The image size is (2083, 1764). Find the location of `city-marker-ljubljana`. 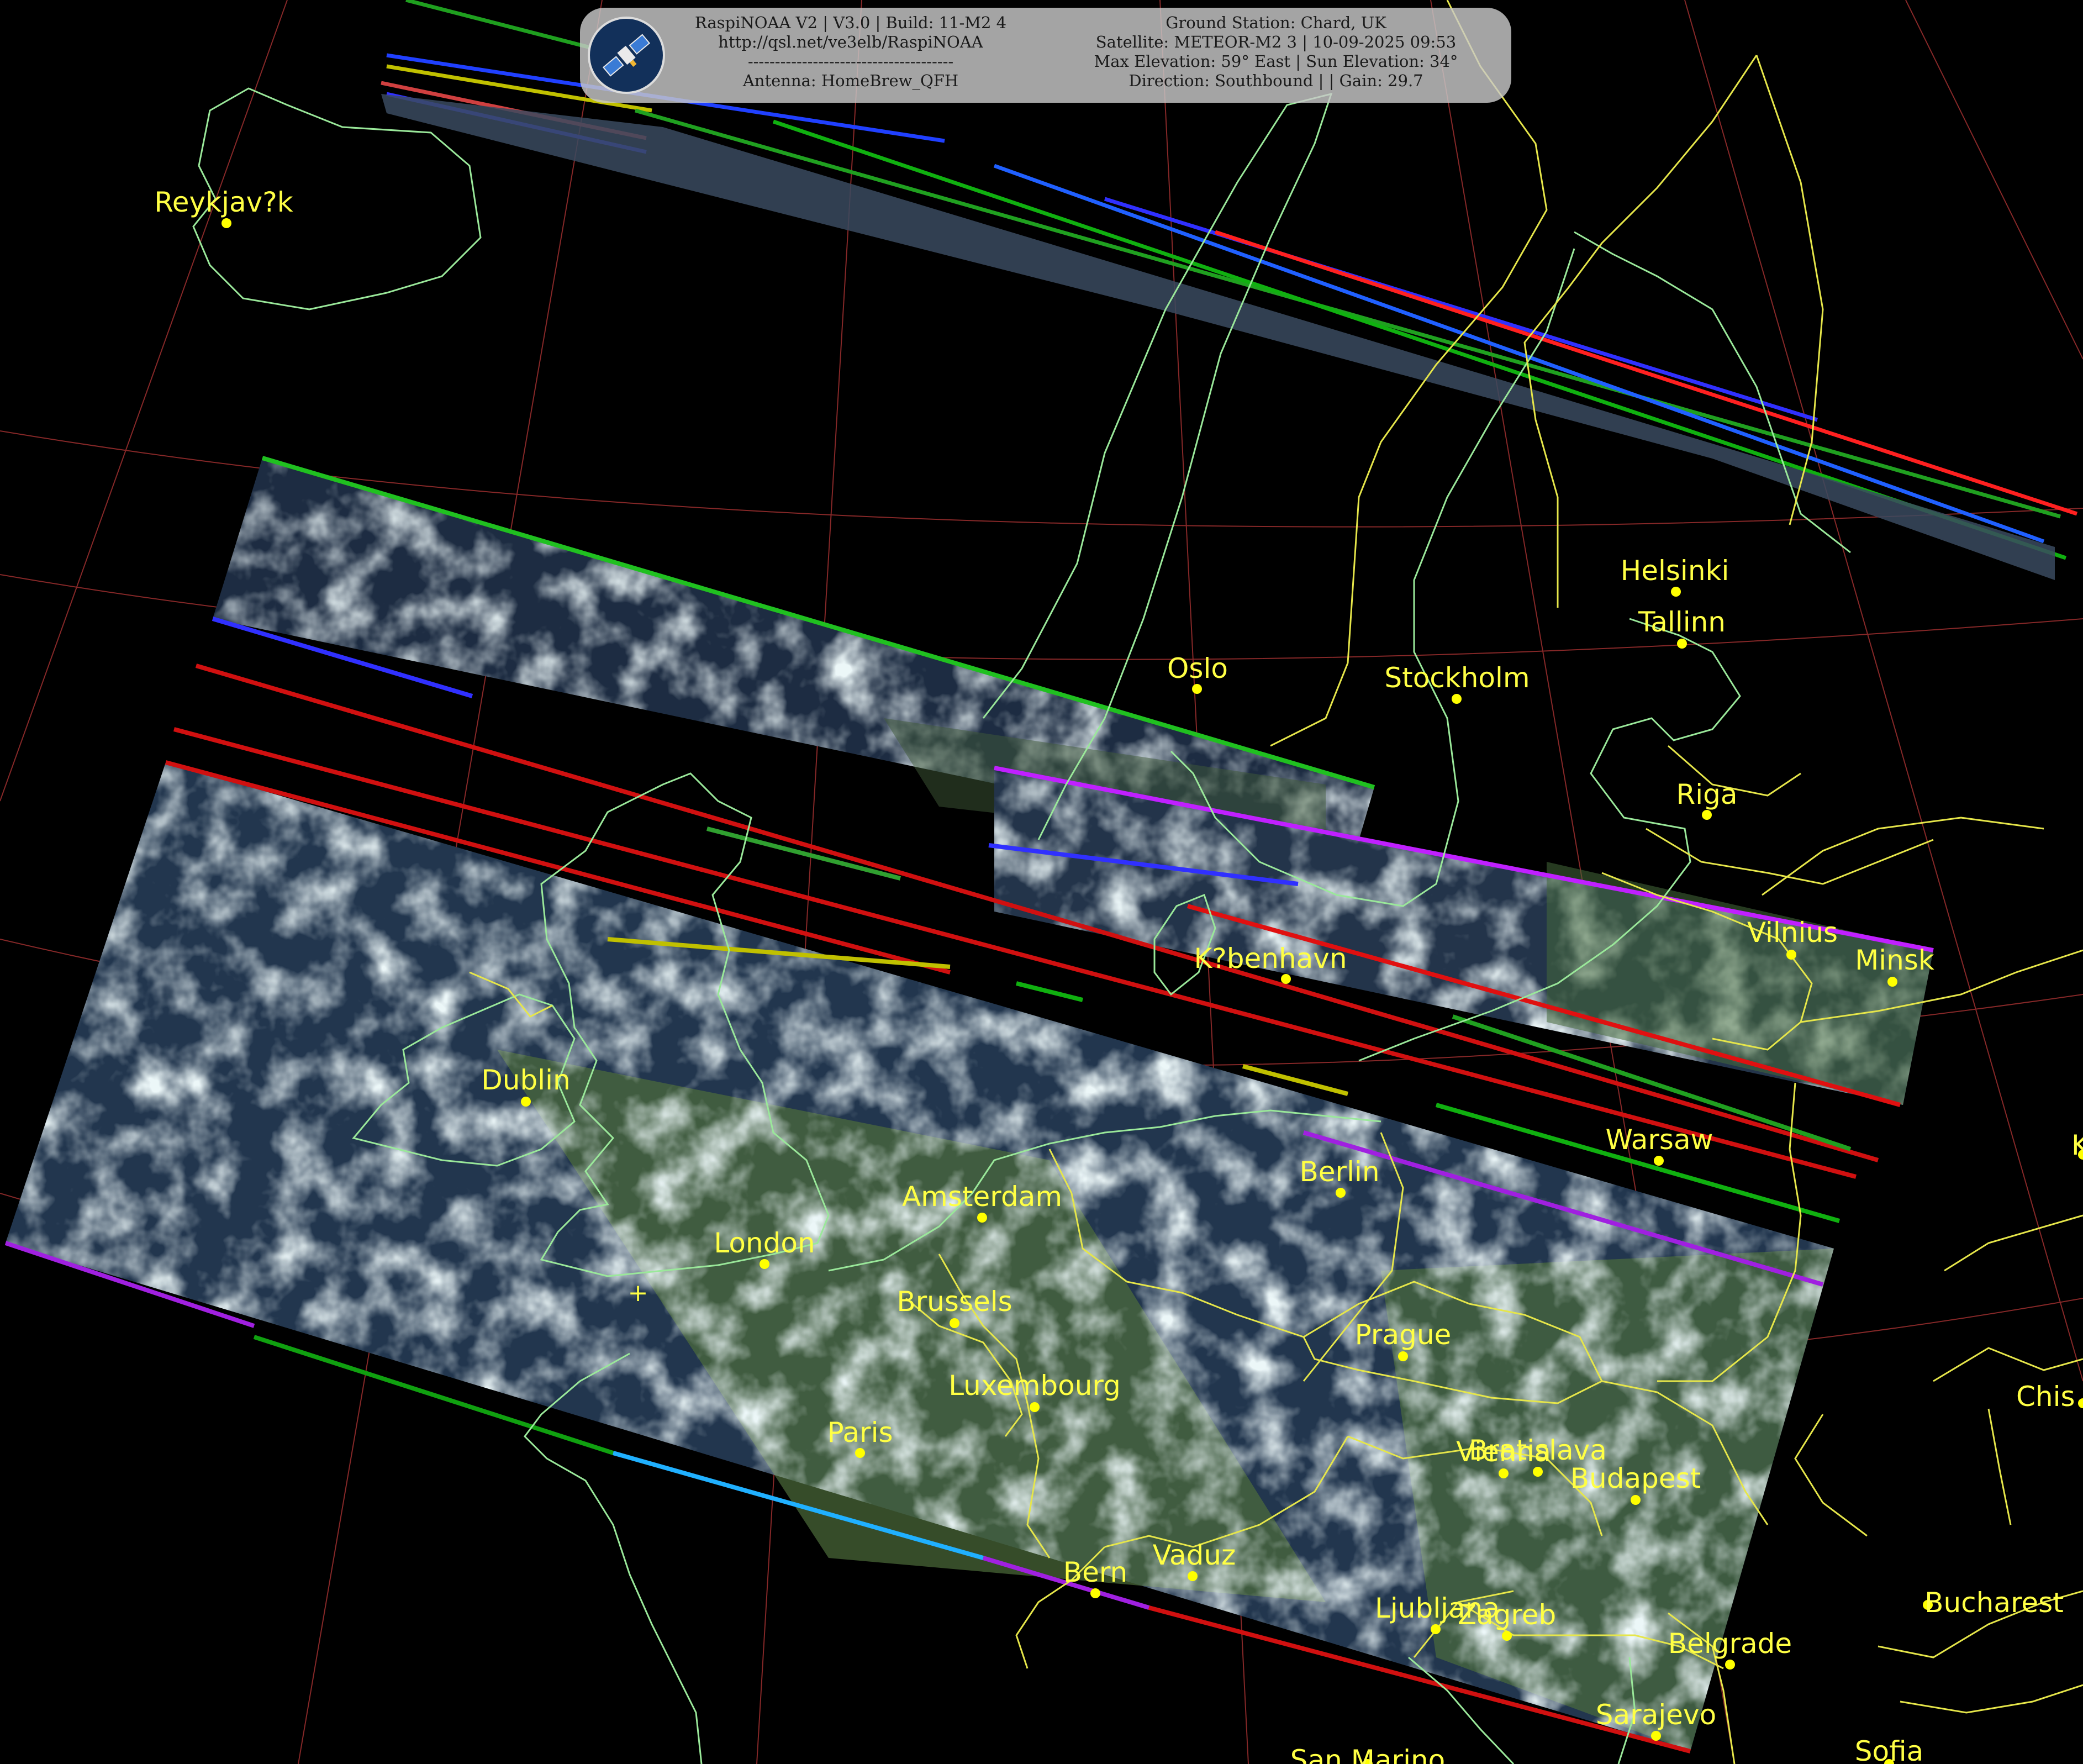

city-marker-ljubljana is located at coordinates (1436, 1629).